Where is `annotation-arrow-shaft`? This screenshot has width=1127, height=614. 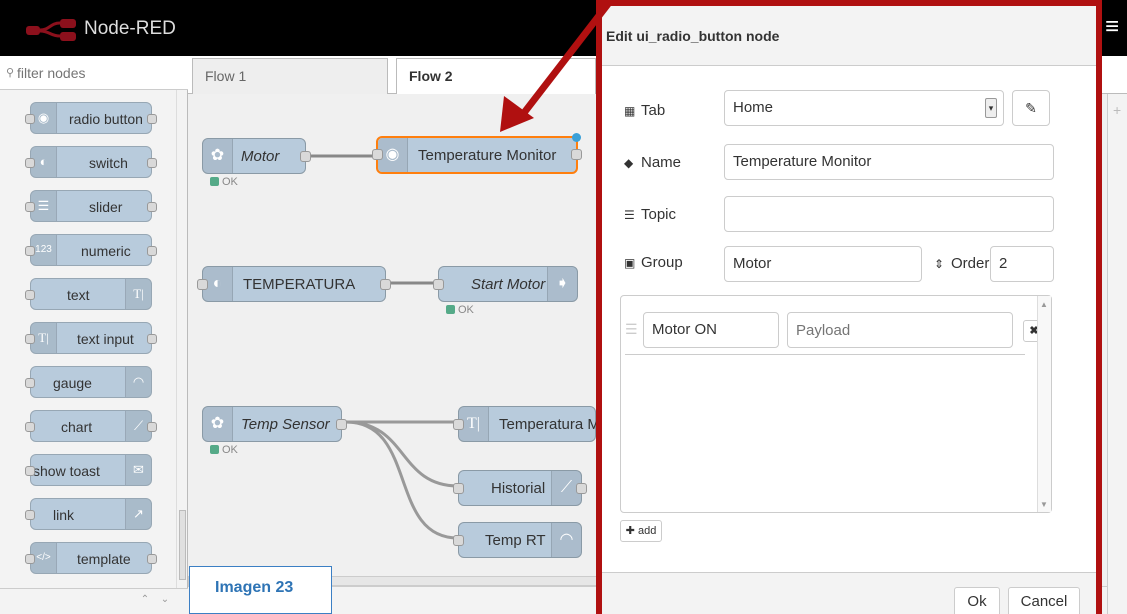
annotation-arrow-shaft is located at coordinates (564, 61).